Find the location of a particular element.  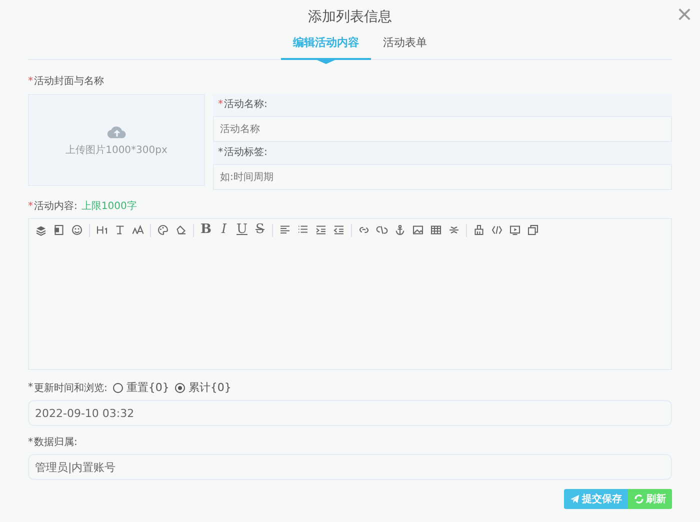

unlink-icon is located at coordinates (382, 230).